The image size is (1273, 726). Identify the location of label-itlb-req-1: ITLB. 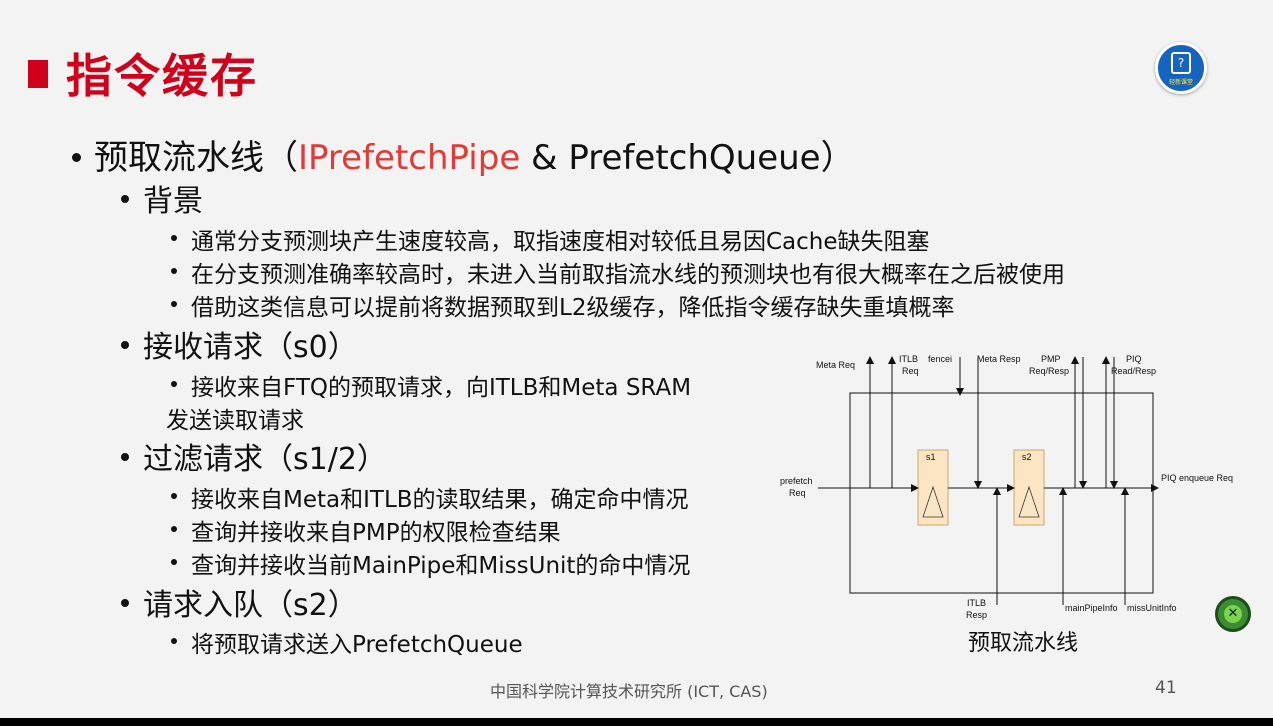
(909, 359).